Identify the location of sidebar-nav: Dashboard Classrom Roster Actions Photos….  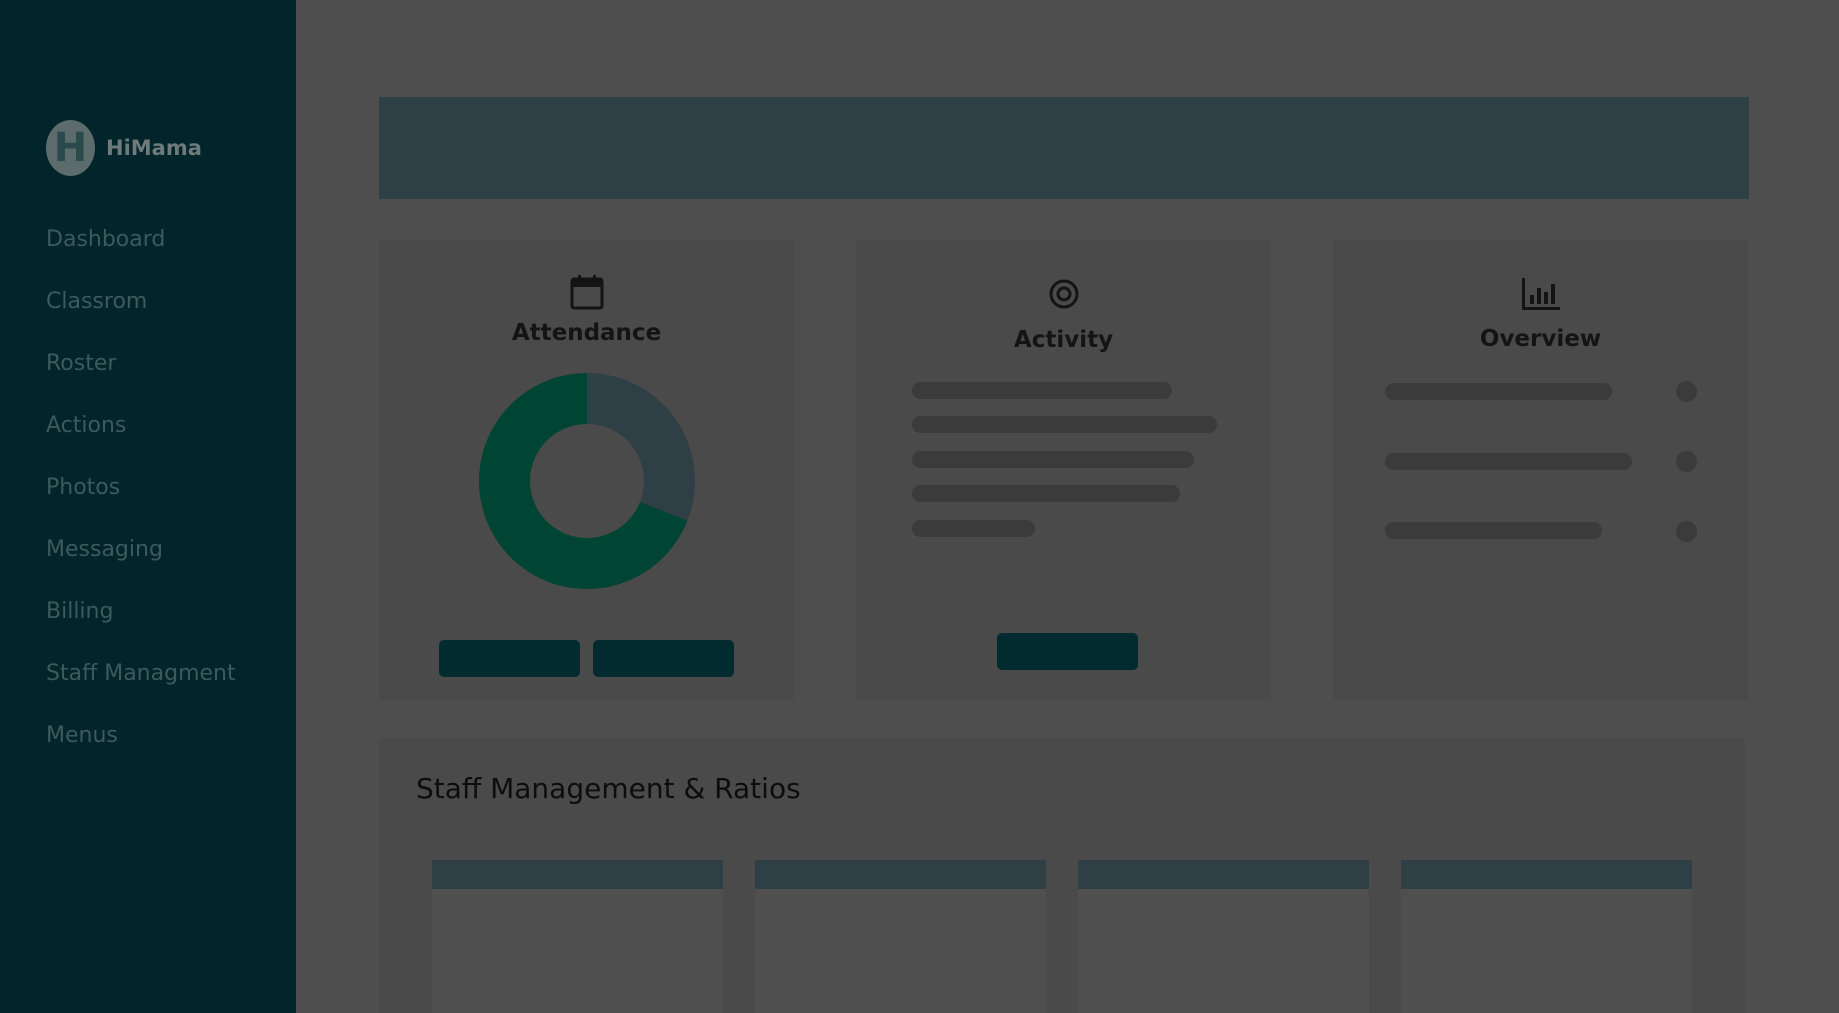
(141, 501).